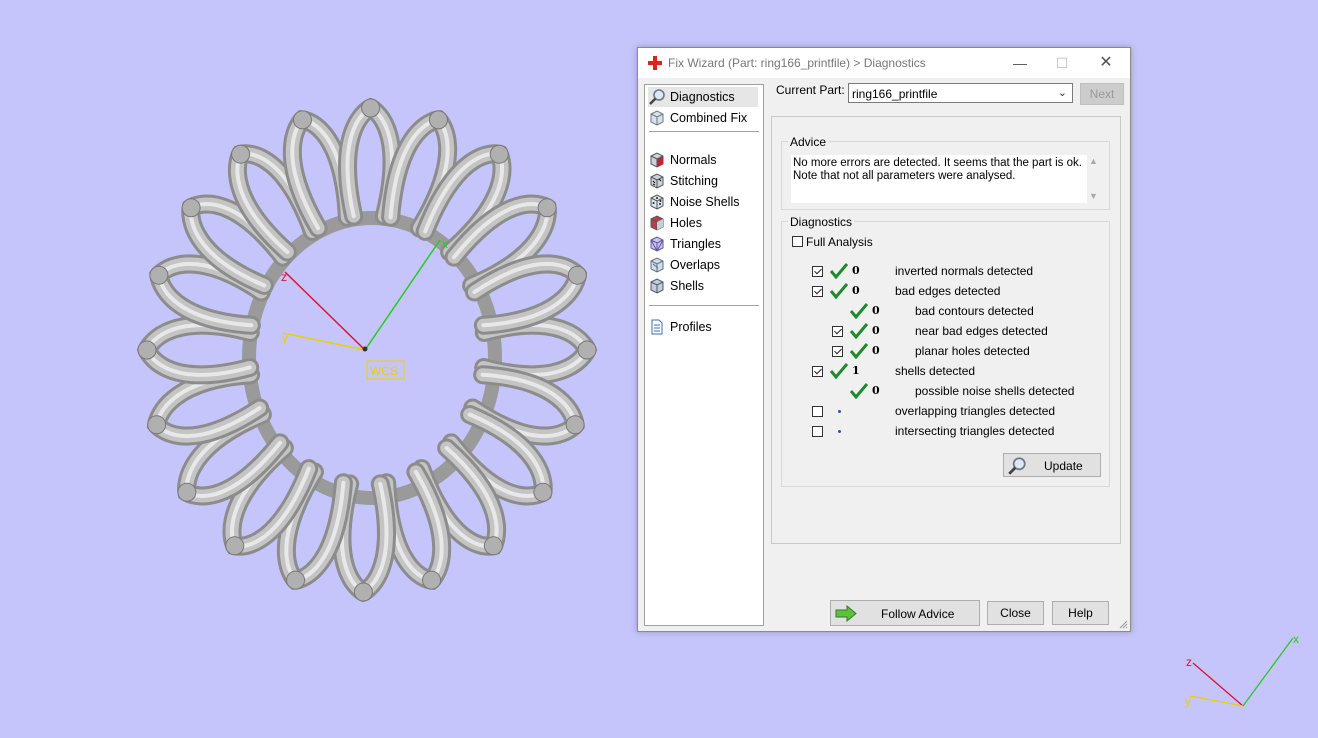  I want to click on triad-y-line, so click(1216, 701).